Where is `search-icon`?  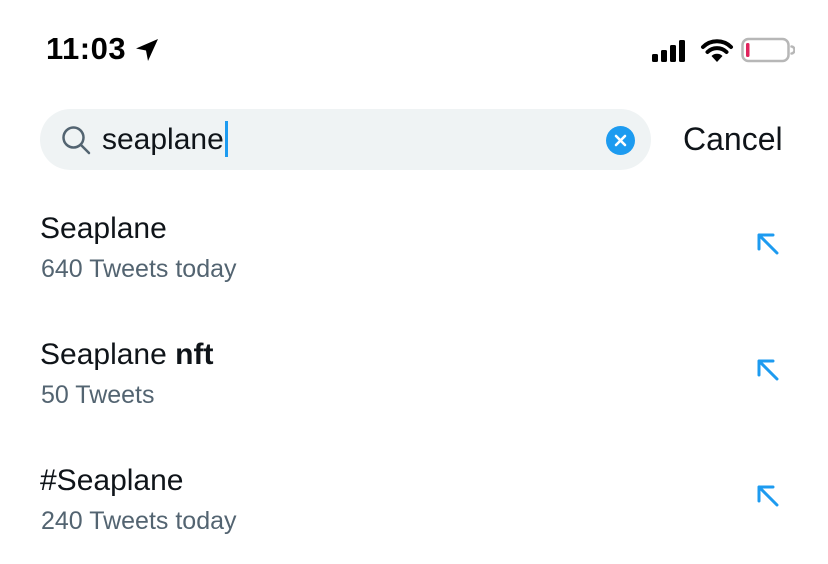 search-icon is located at coordinates (76, 140).